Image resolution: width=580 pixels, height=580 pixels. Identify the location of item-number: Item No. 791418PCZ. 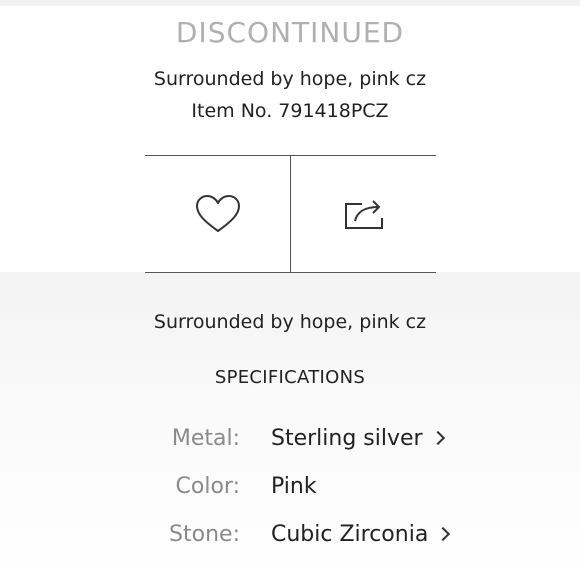
(290, 111).